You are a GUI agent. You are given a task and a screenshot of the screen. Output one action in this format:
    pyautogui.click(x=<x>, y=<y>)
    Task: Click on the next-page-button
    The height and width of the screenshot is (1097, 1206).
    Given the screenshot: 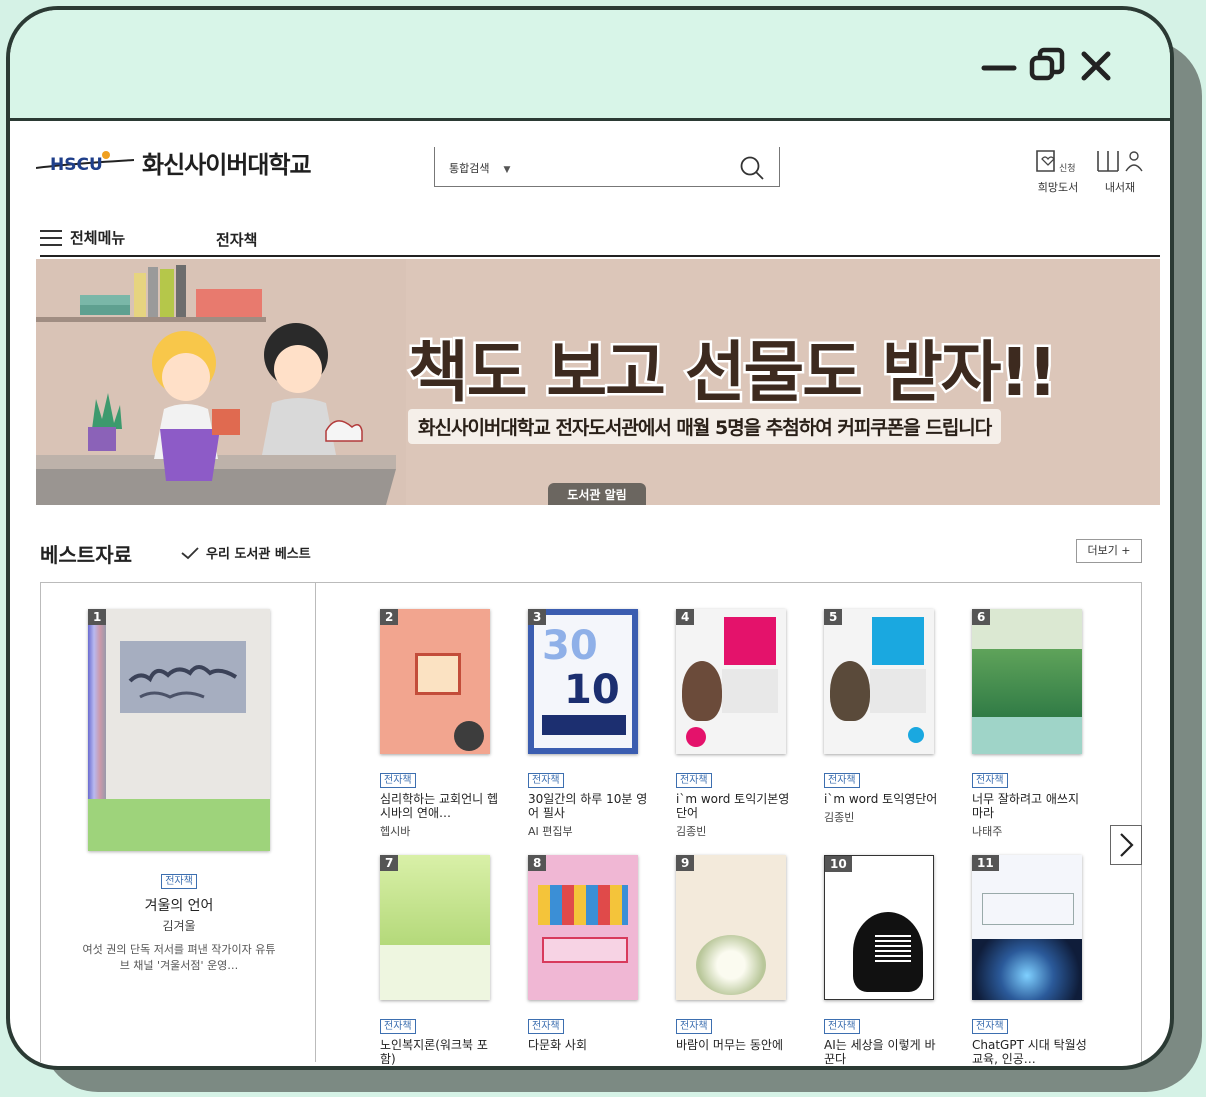 What is the action you would take?
    pyautogui.click(x=1126, y=845)
    